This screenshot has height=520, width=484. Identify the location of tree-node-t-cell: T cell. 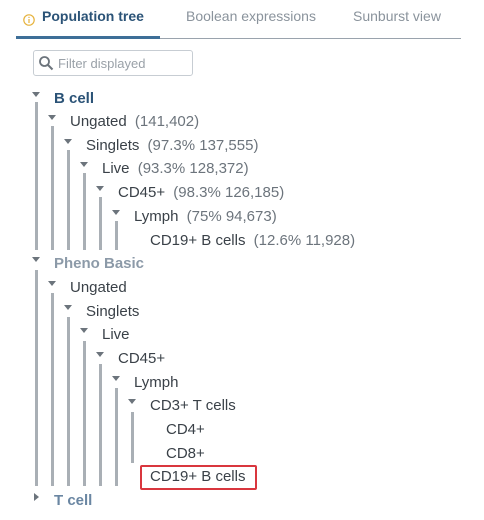
(62, 501).